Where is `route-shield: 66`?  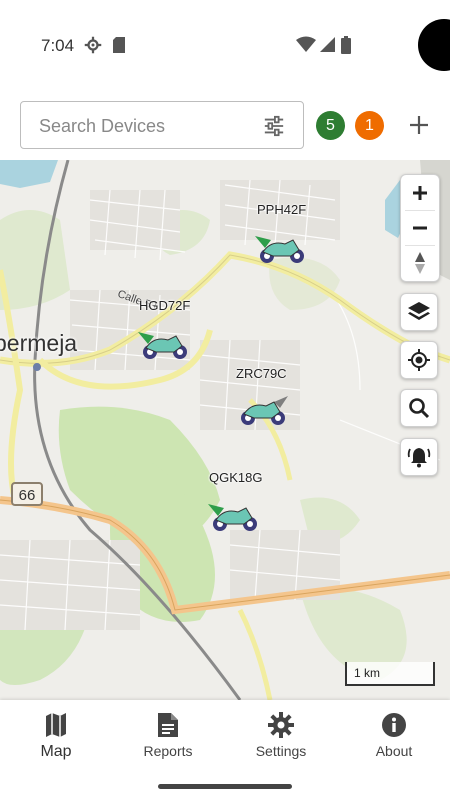
route-shield: 66 is located at coordinates (27, 494).